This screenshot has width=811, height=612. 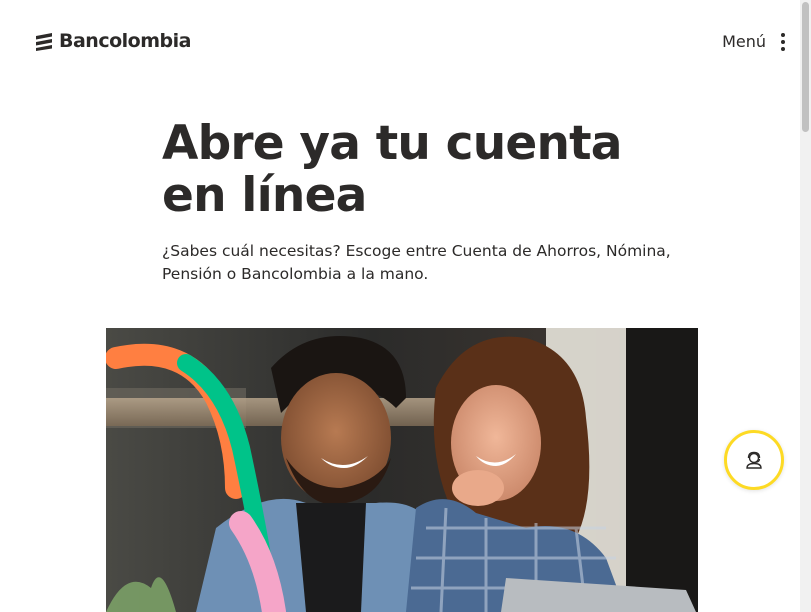 I want to click on menu-button: Menú, so click(x=754, y=41).